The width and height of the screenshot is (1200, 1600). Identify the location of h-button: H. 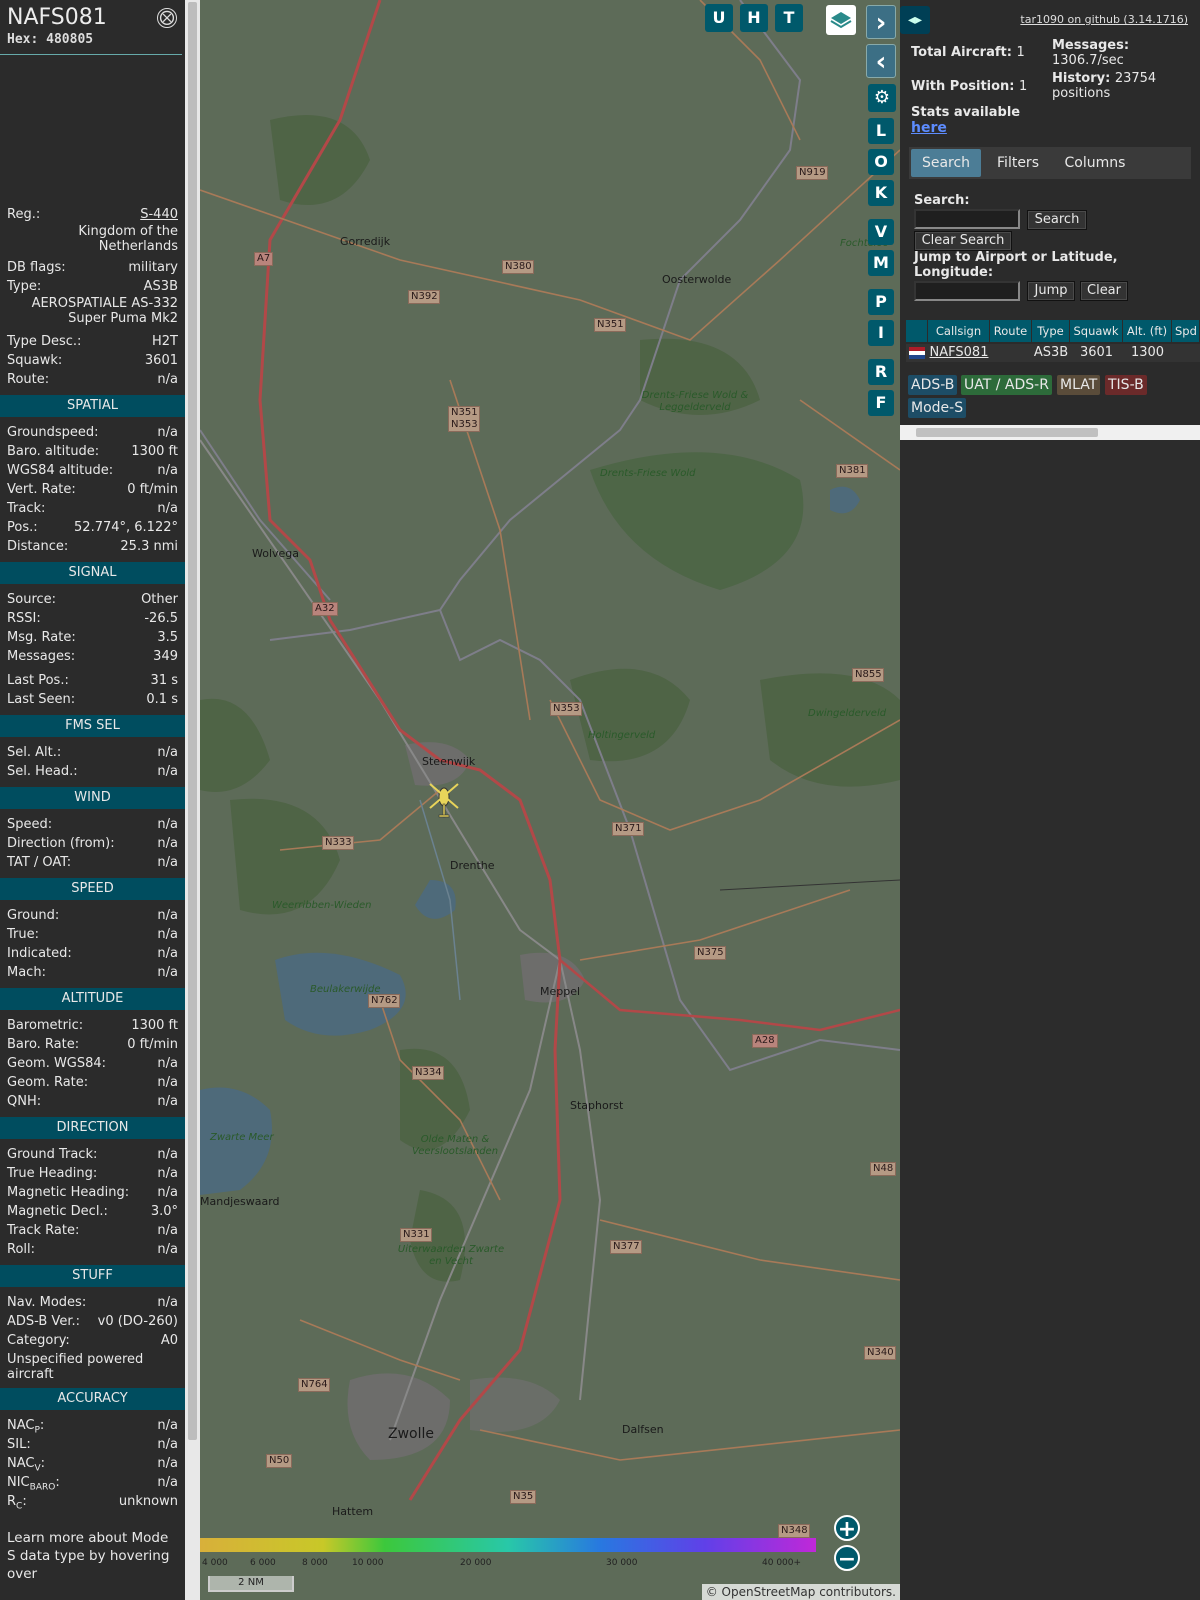
(754, 18).